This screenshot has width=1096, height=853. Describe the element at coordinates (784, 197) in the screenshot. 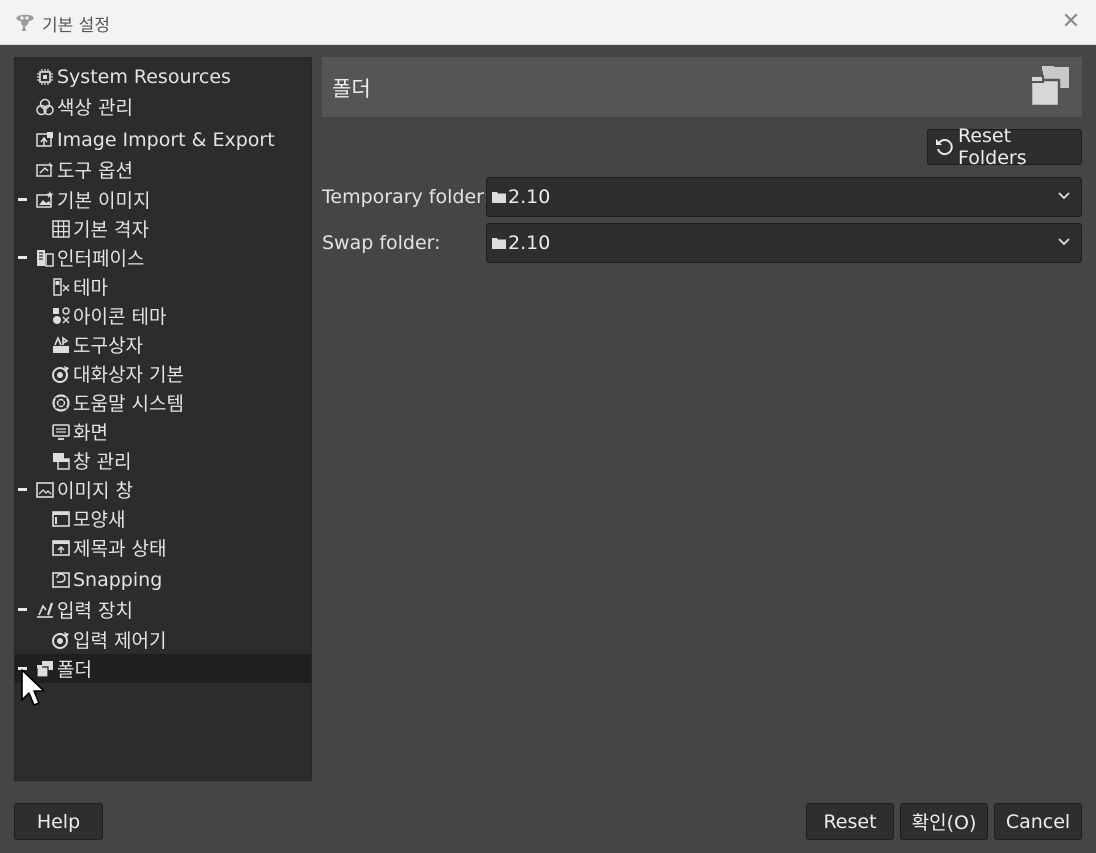

I see `temporary-folder-select: 2.10` at that location.